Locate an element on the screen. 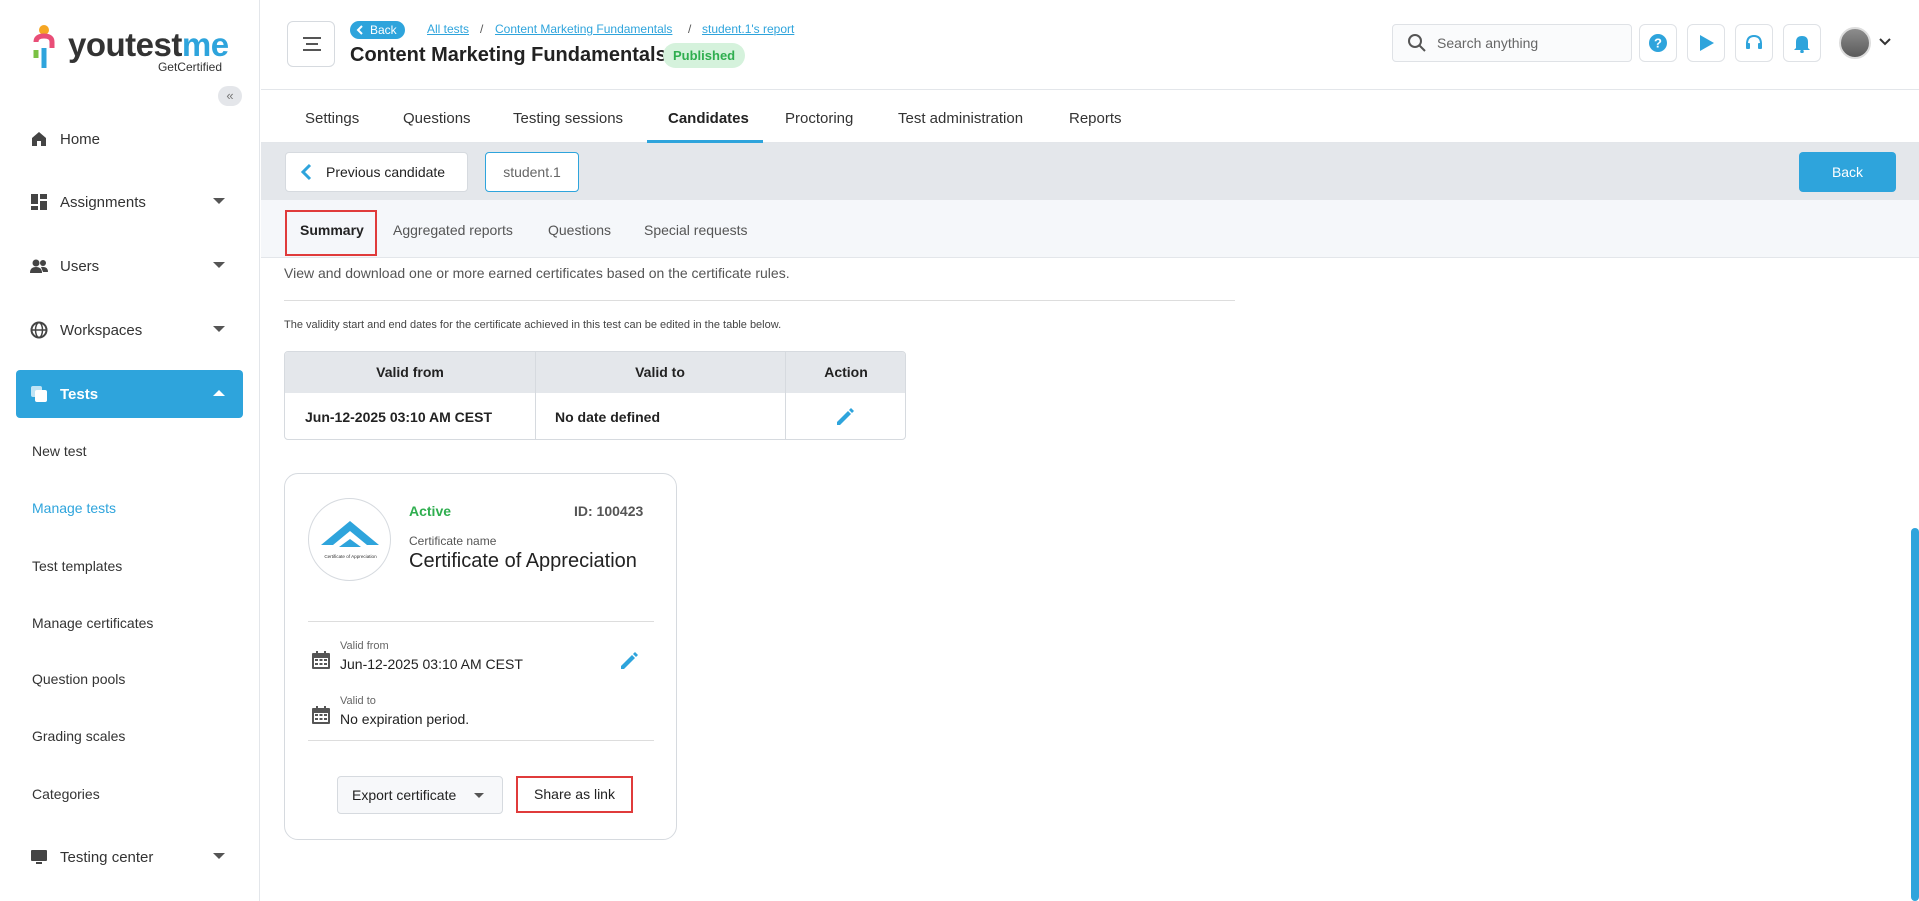 The image size is (1919, 901). certificate-status: Active is located at coordinates (430, 511).